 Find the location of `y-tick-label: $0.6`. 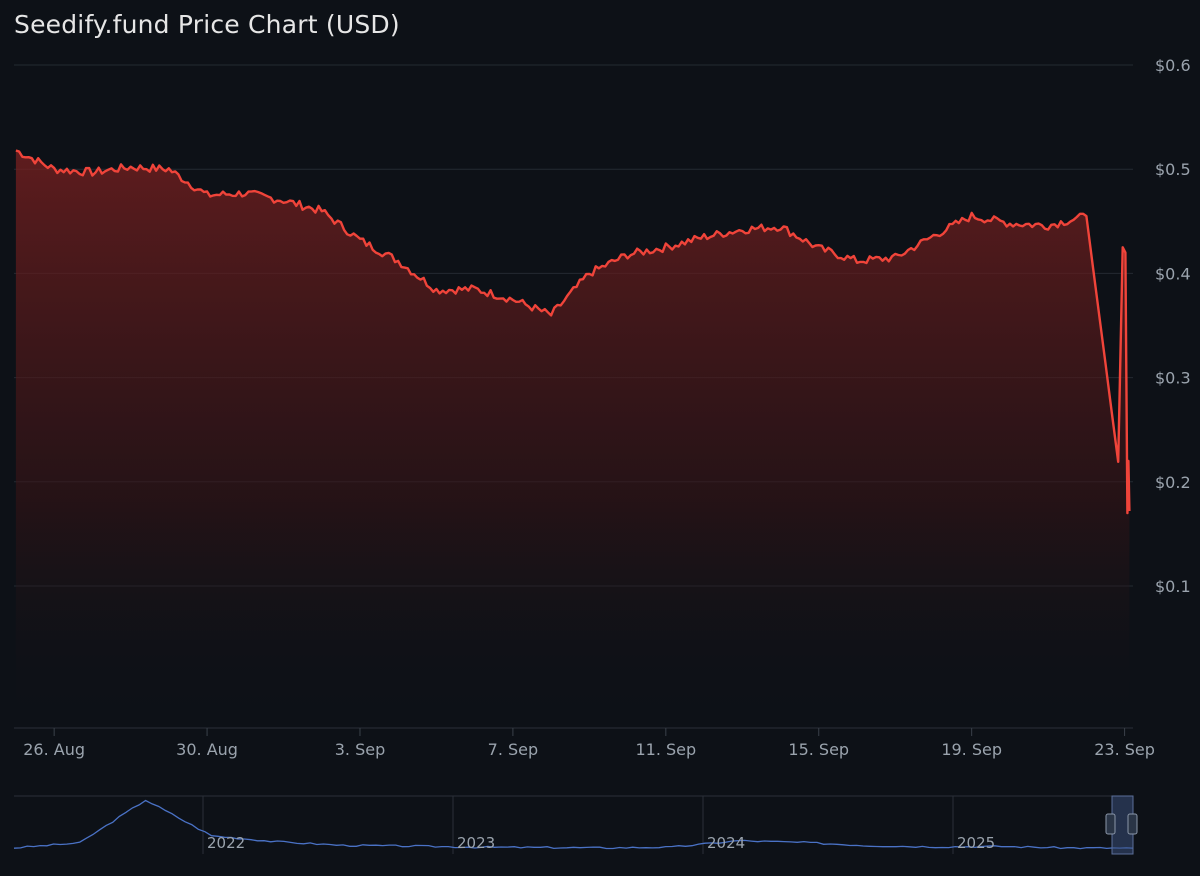

y-tick-label: $0.6 is located at coordinates (1173, 65).